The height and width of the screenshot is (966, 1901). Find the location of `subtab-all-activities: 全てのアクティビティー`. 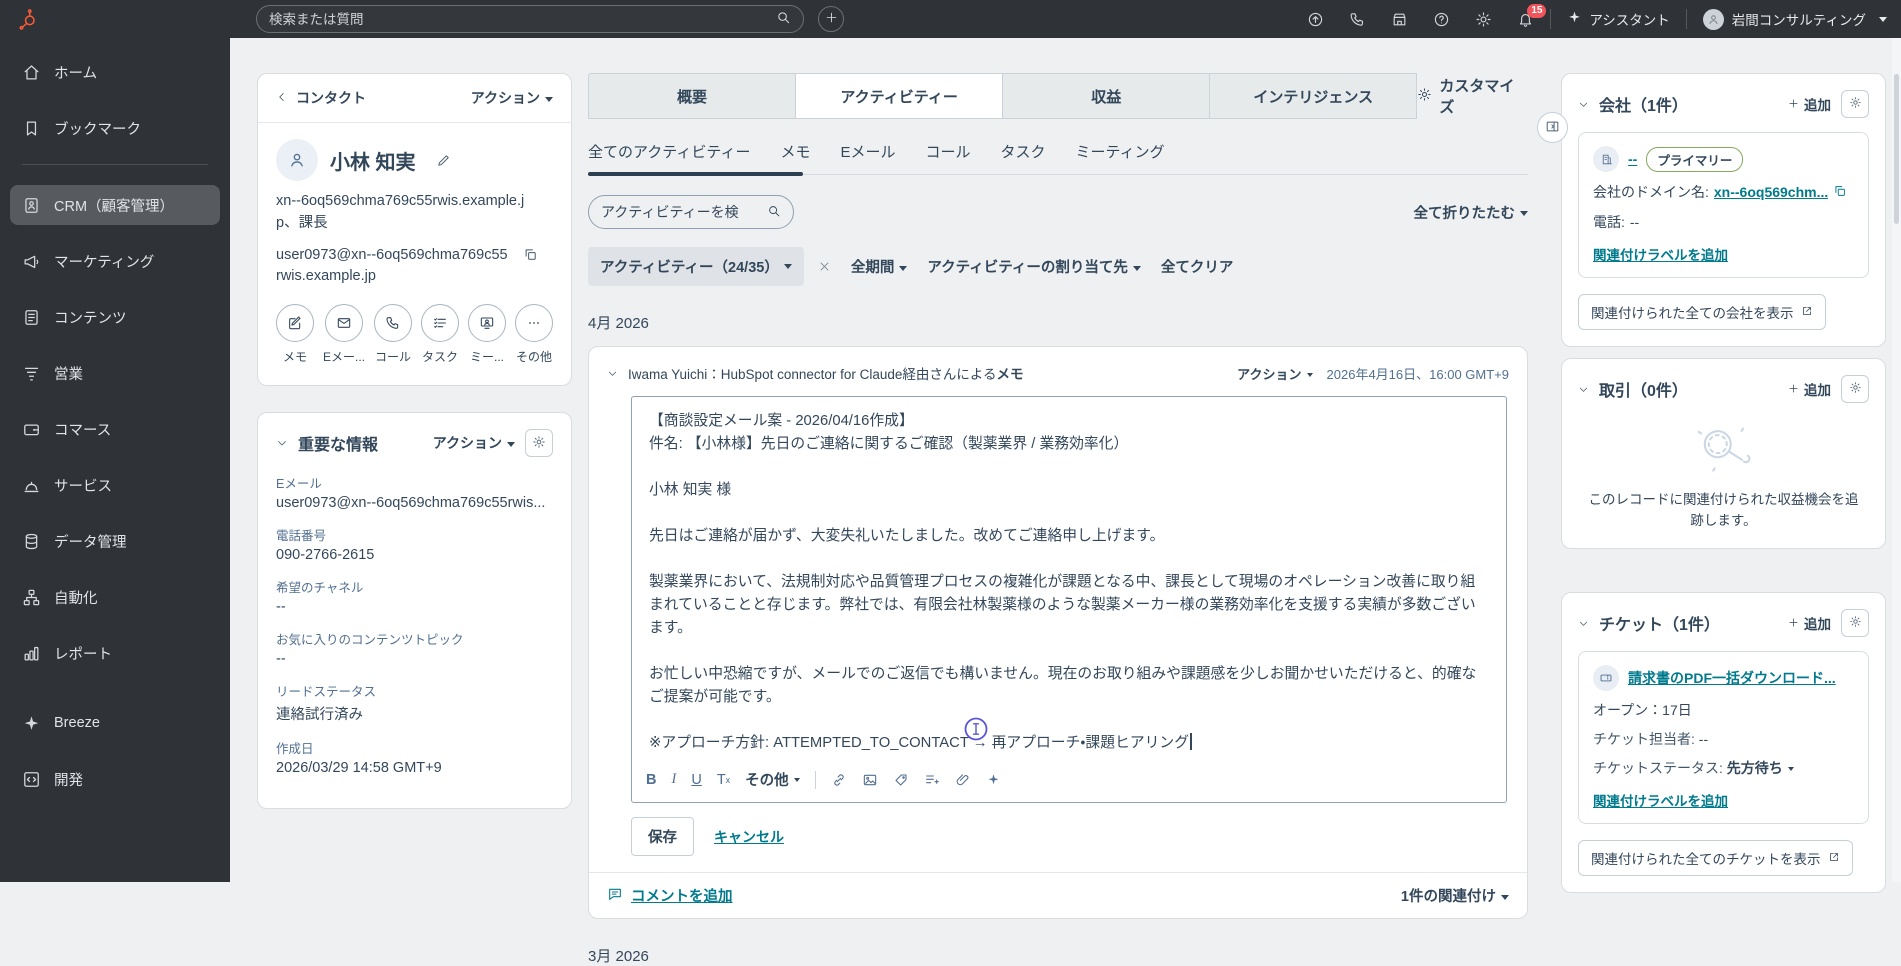

subtab-all-activities: 全てのアクティビティー is located at coordinates (669, 157).